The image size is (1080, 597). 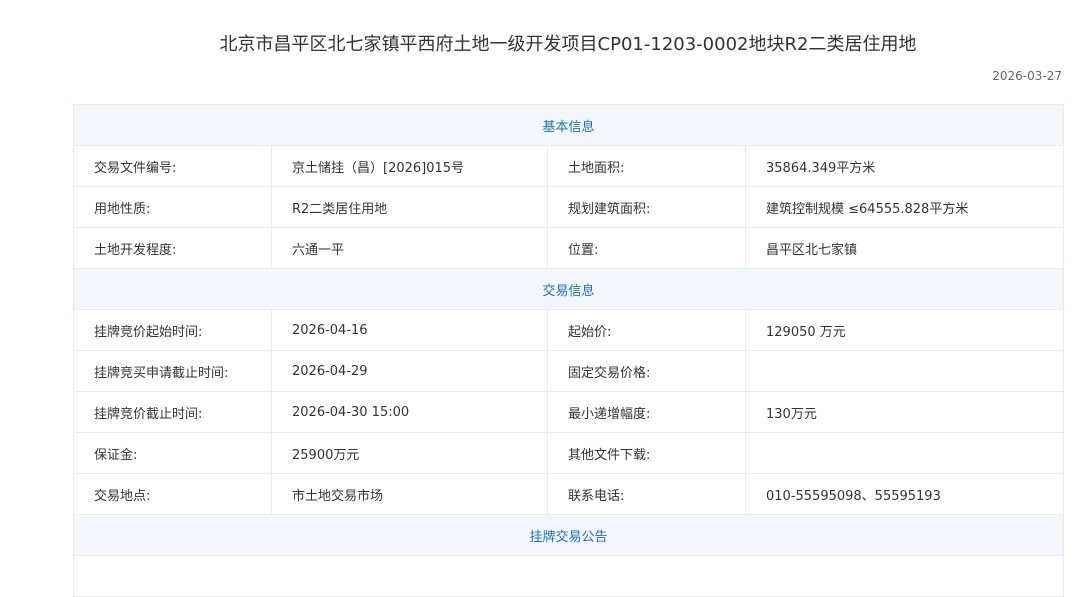 I want to click on field-label: 位置:, so click(x=646, y=248).